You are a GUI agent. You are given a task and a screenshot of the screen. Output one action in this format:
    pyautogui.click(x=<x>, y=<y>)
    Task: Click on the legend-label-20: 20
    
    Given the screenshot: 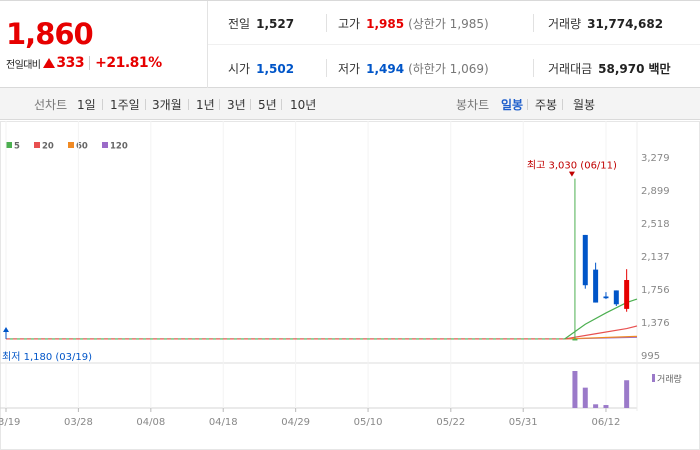 What is the action you would take?
    pyautogui.click(x=48, y=147)
    